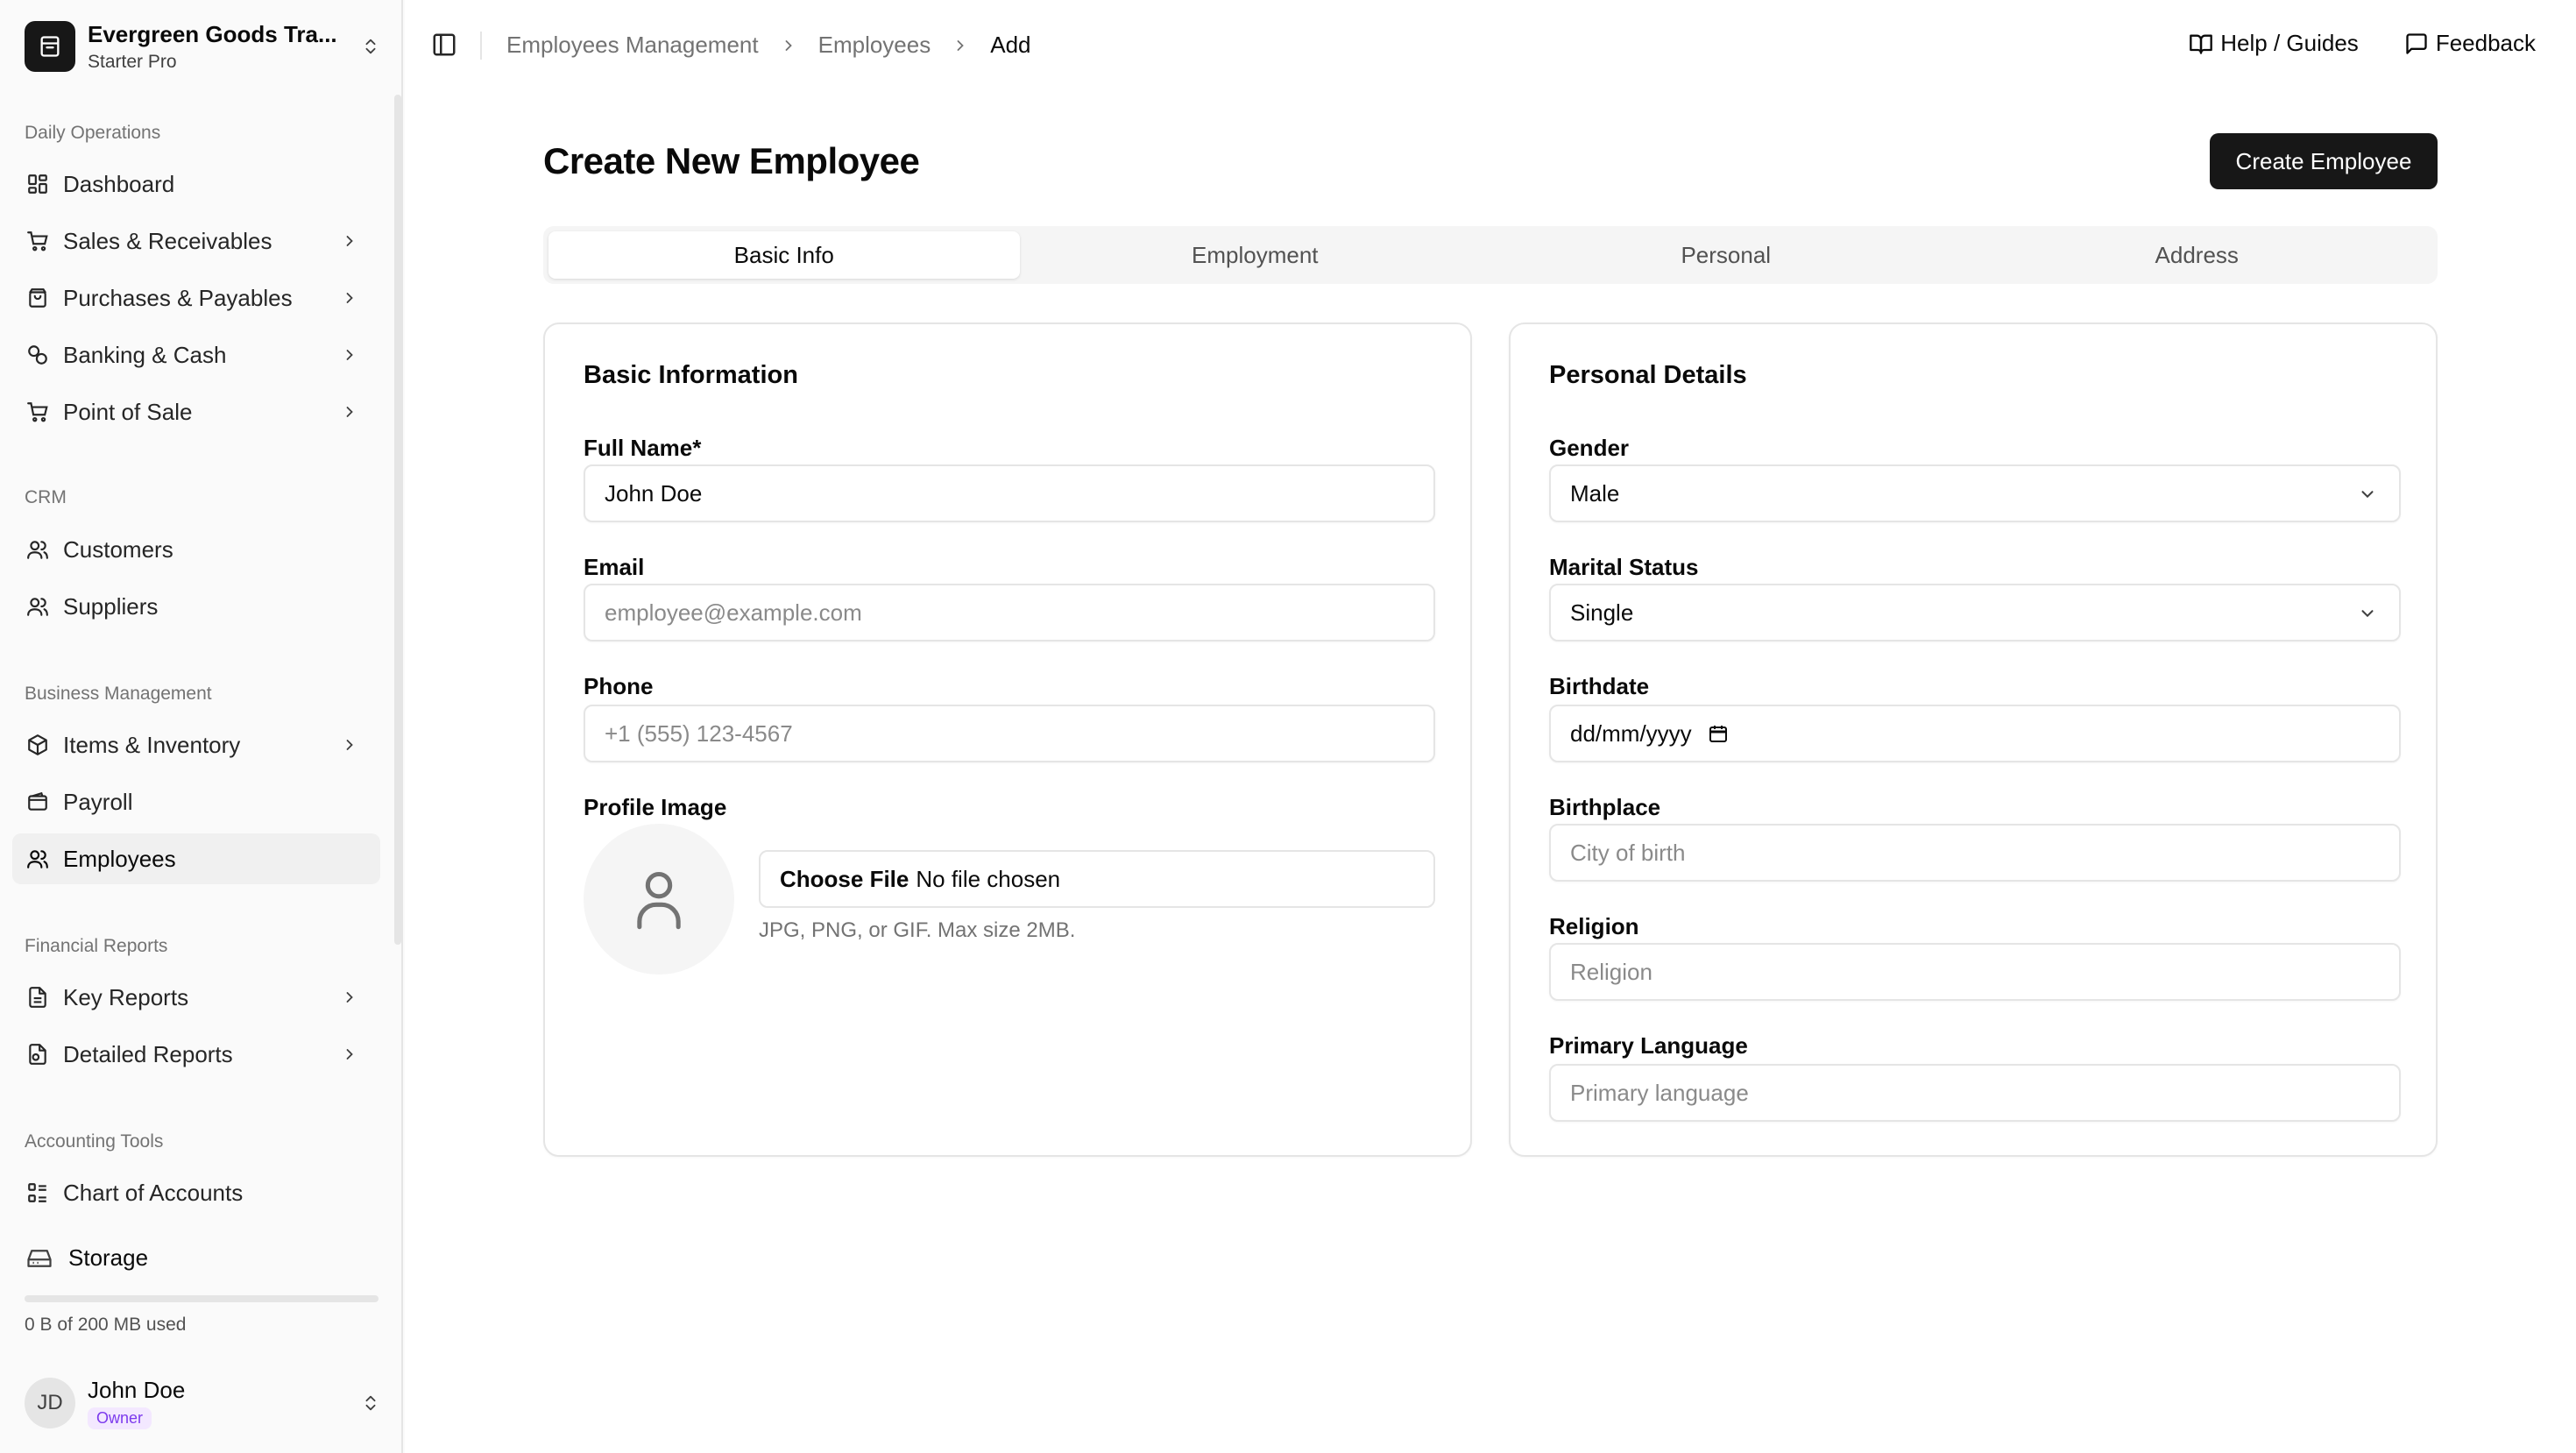 The height and width of the screenshot is (1453, 2576). I want to click on file-chart-icon, so click(38, 1054).